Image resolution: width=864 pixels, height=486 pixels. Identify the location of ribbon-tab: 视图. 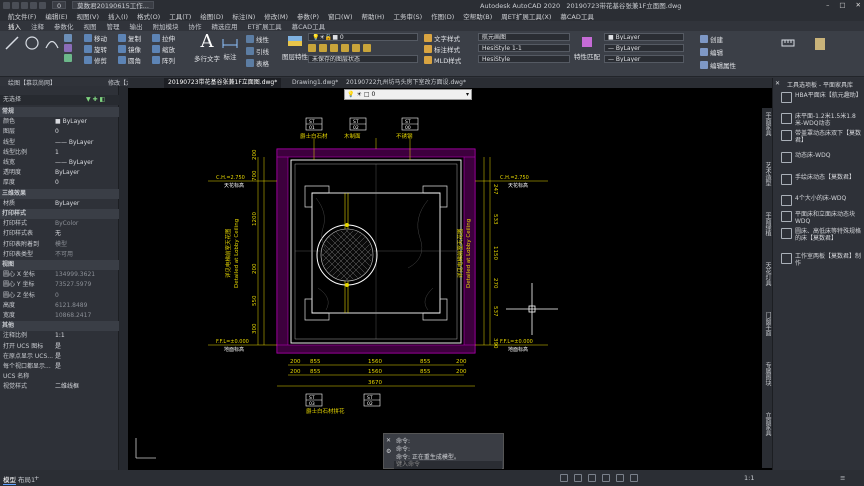
(90, 26).